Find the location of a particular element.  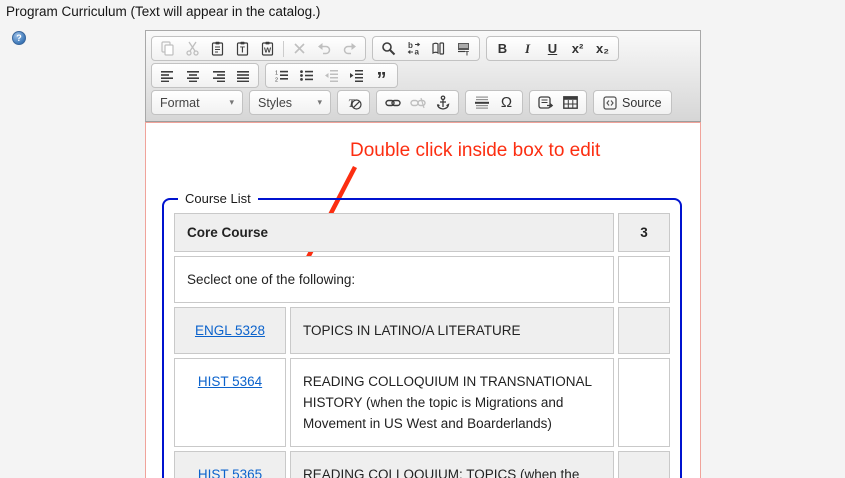

course-code-cell: ENGL 5328 is located at coordinates (230, 330).